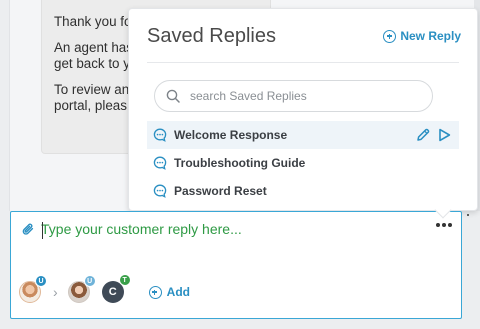  What do you see at coordinates (173, 96) in the screenshot?
I see `search-icon` at bounding box center [173, 96].